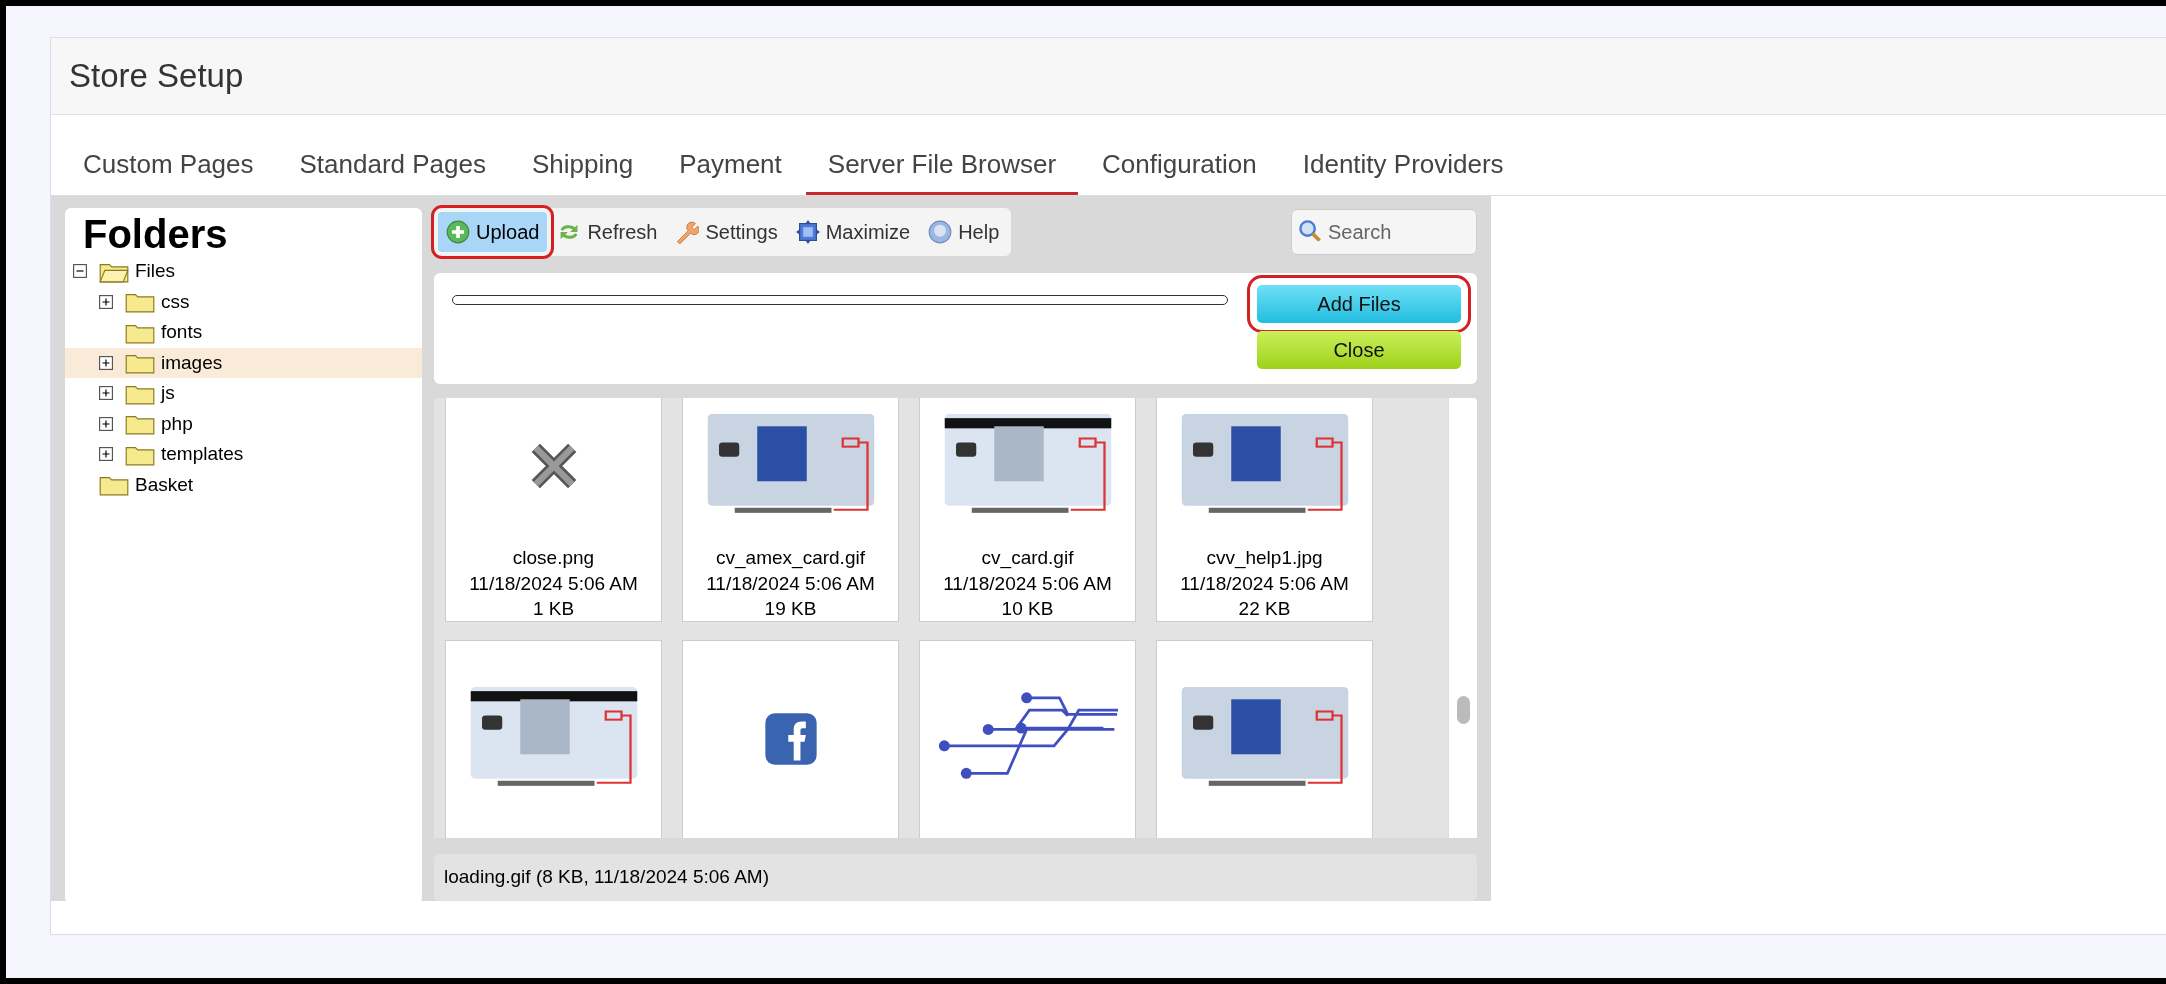 The width and height of the screenshot is (2166, 984). Describe the element at coordinates (730, 168) in the screenshot. I see `tab: Payment` at that location.